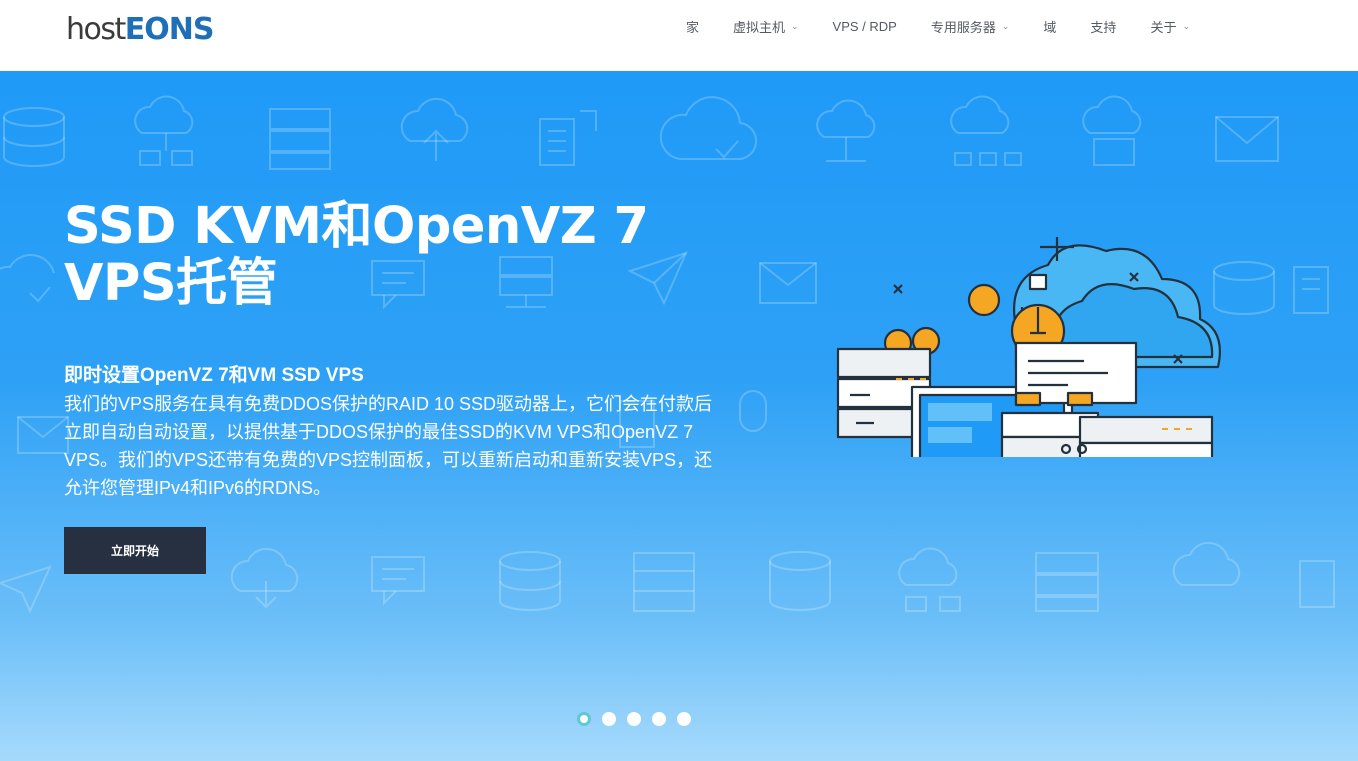  What do you see at coordinates (846, 130) in the screenshot?
I see `cloud-server-icon` at bounding box center [846, 130].